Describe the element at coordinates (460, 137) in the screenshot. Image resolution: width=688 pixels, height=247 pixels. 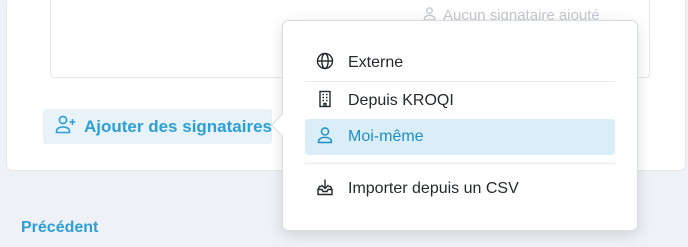
I see `menu-item-self: Moi-même` at that location.